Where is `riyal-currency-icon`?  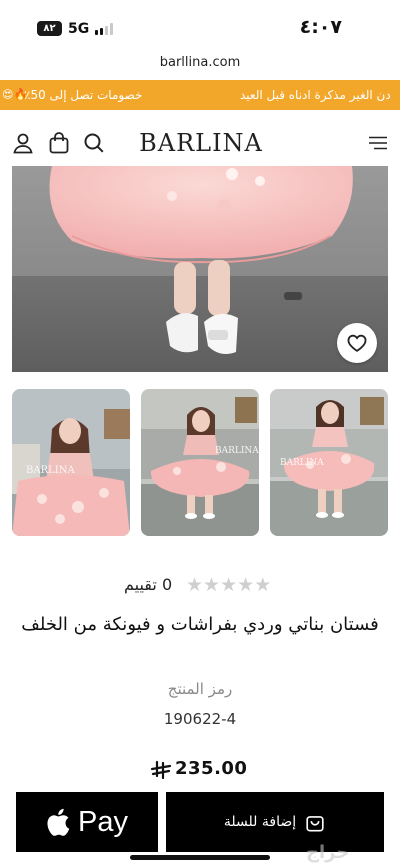
riyal-currency-icon is located at coordinates (161, 770).